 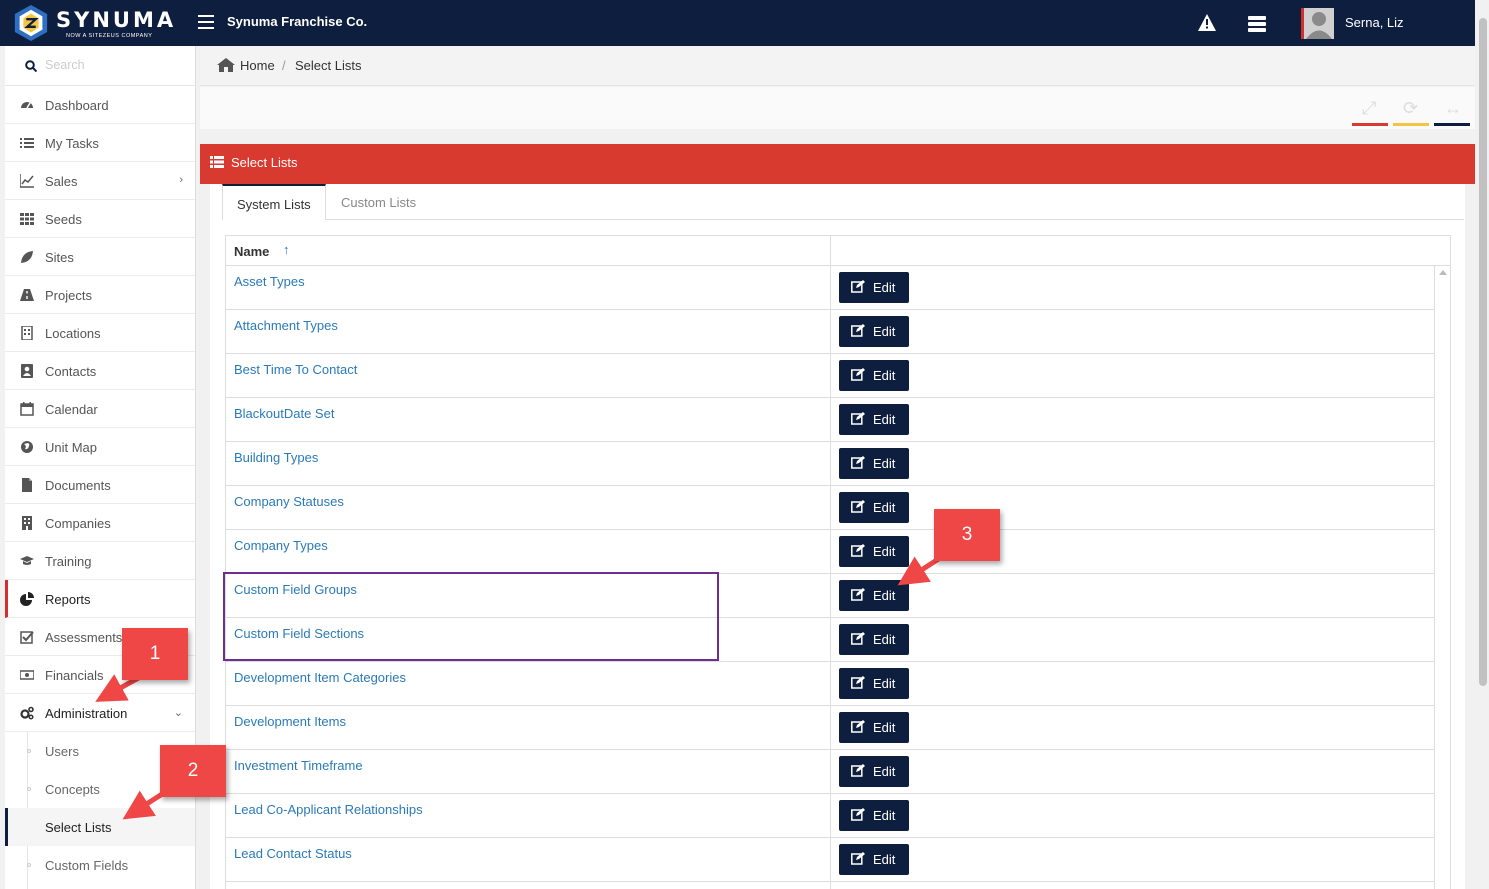 I want to click on sidebar-item-reports: Reports, so click(x=100, y=599).